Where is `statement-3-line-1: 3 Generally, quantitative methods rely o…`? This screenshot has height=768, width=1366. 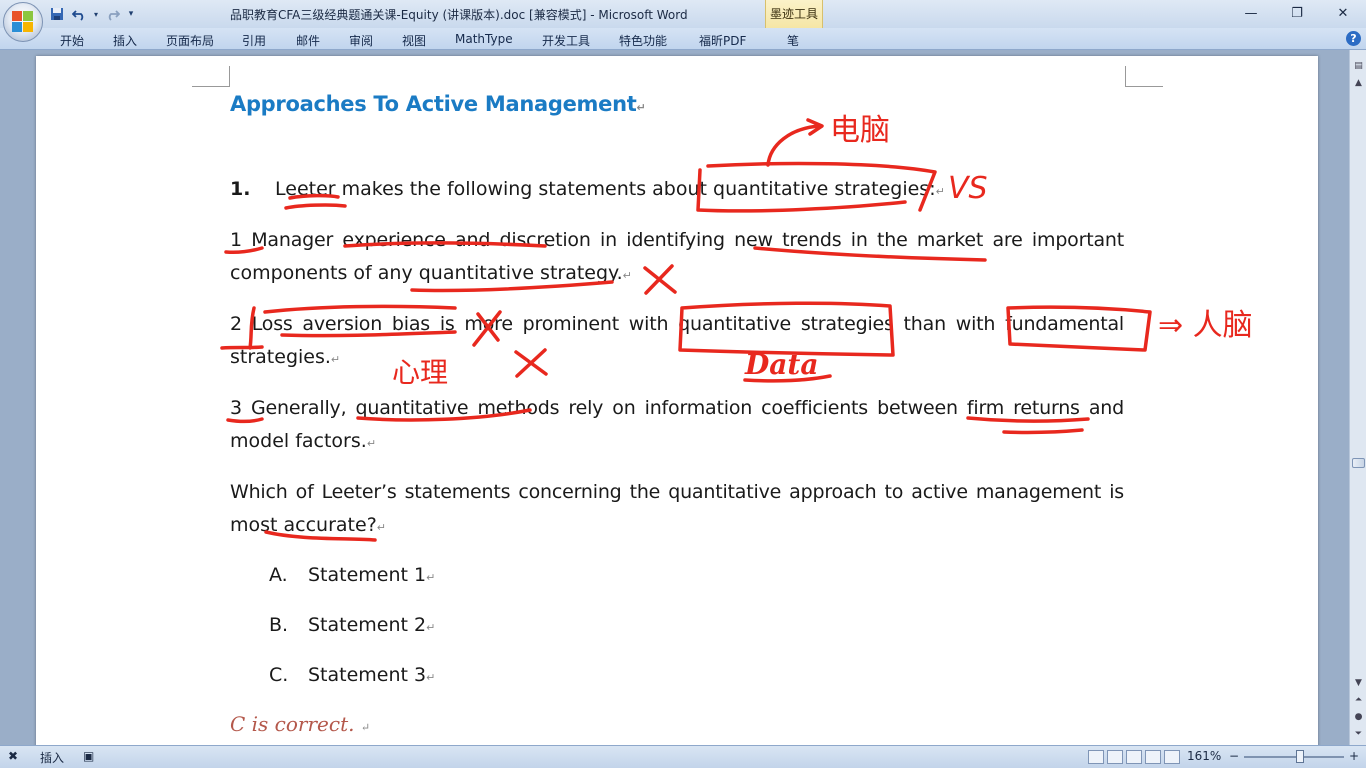 statement-3-line-1: 3 Generally, quantitative methods rely o… is located at coordinates (677, 408).